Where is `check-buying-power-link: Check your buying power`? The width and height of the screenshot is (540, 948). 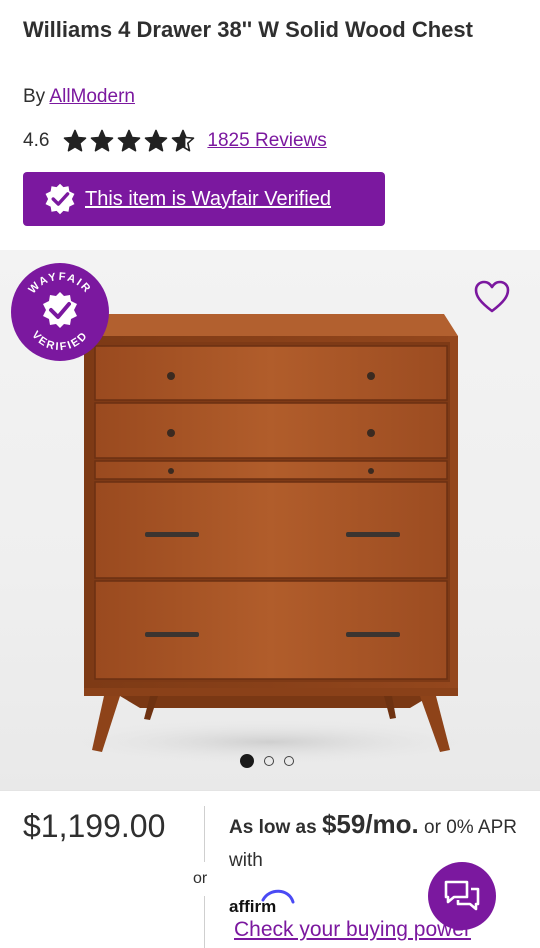
check-buying-power-link: Check your buying power is located at coordinates (352, 930).